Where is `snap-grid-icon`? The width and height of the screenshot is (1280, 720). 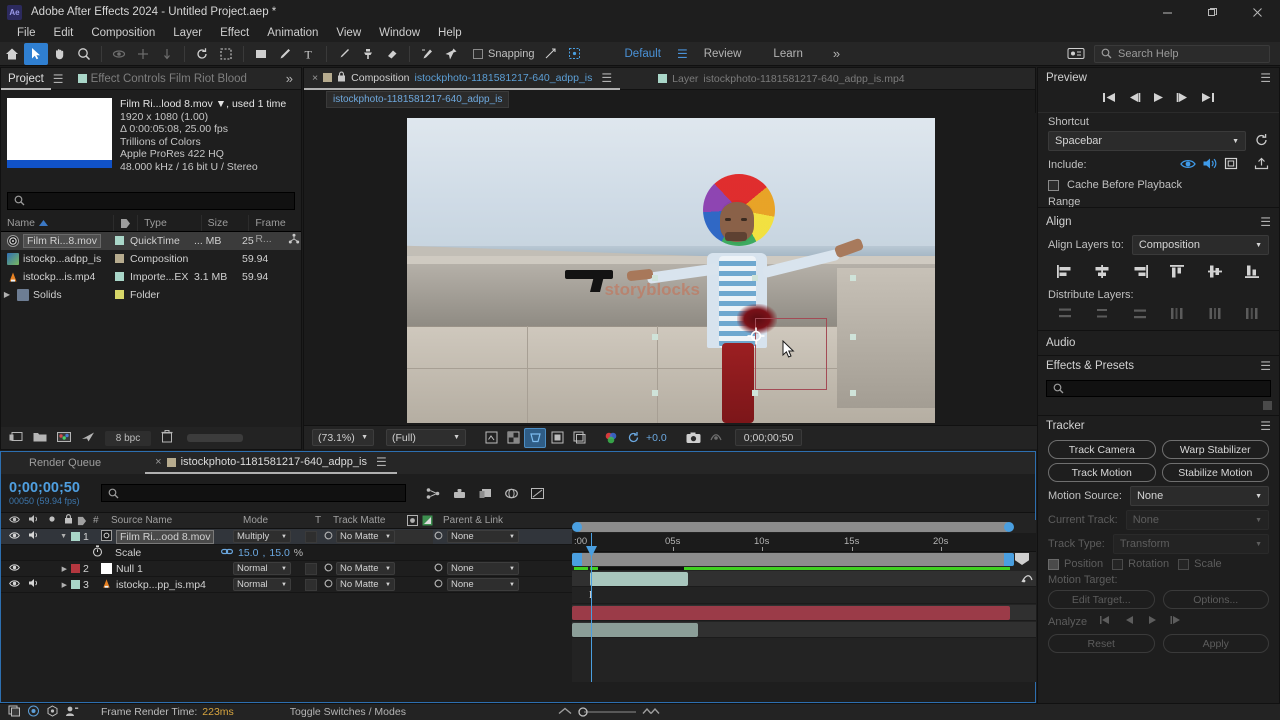
snap-grid-icon is located at coordinates (575, 54).